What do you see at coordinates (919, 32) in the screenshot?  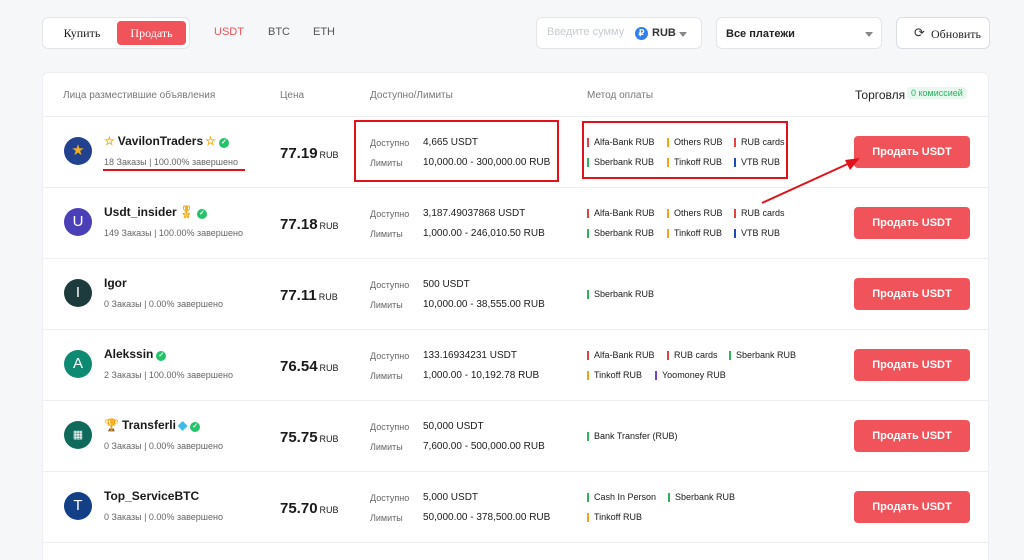 I see `refresh-icon: ⟳` at bounding box center [919, 32].